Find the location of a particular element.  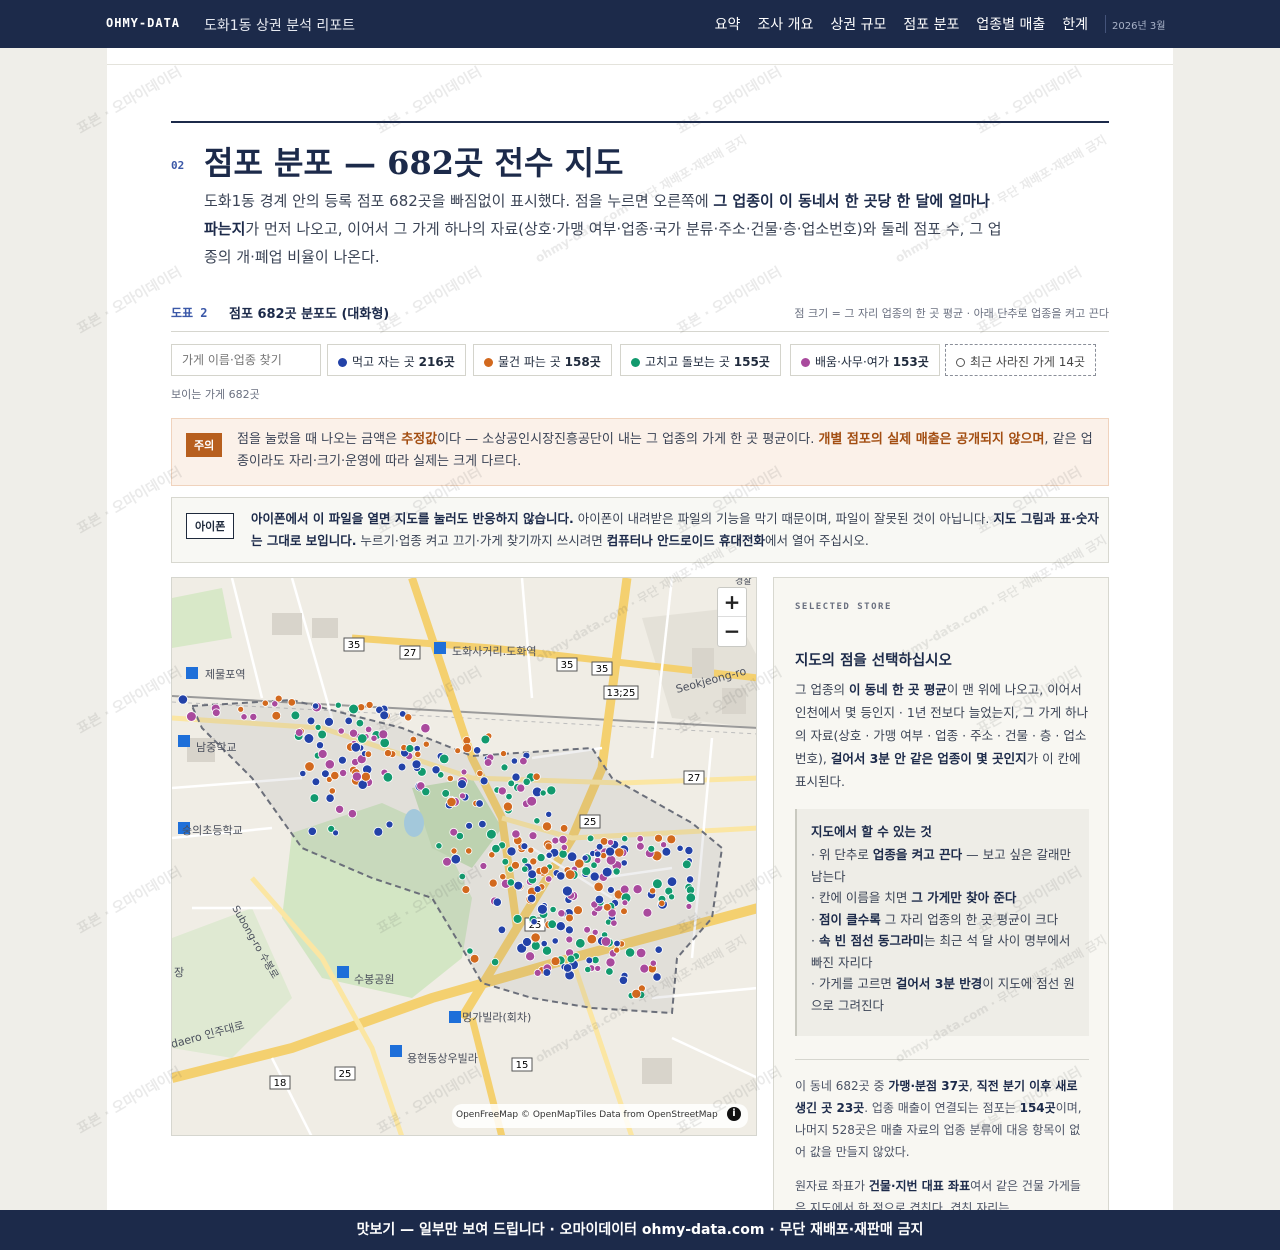

filter-chip-retail: 물건 파는 곳 158곳 is located at coordinates (542, 360).